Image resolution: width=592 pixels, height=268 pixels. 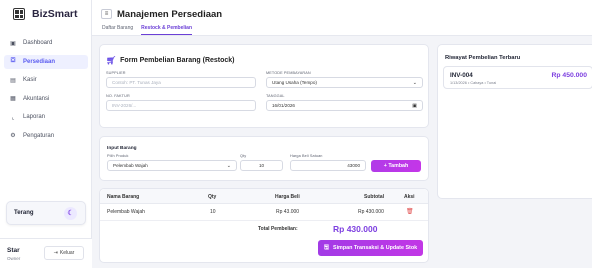 What do you see at coordinates (213, 212) in the screenshot?
I see `row-qty: 10` at bounding box center [213, 212].